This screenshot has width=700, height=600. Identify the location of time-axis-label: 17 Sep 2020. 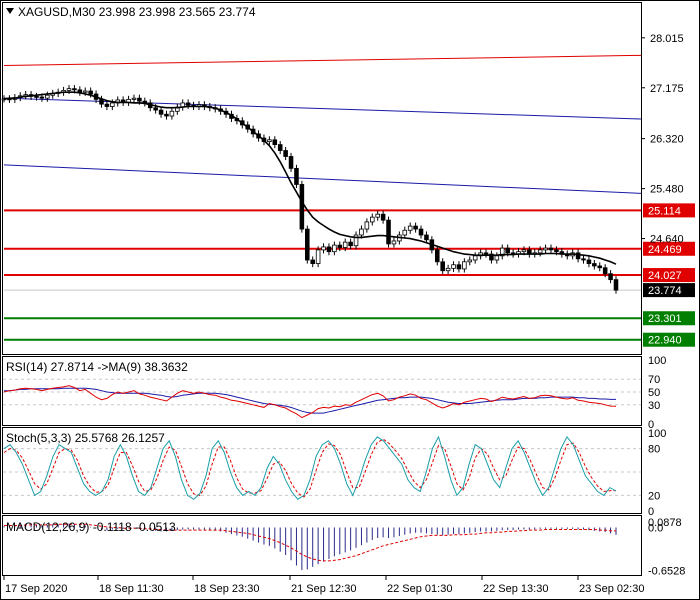
(36, 589).